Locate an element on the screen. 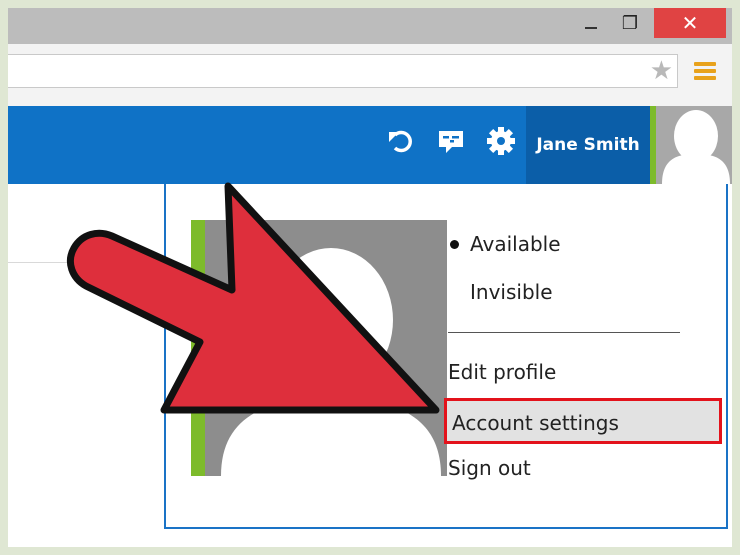  status-dot-icon is located at coordinates (454, 244).